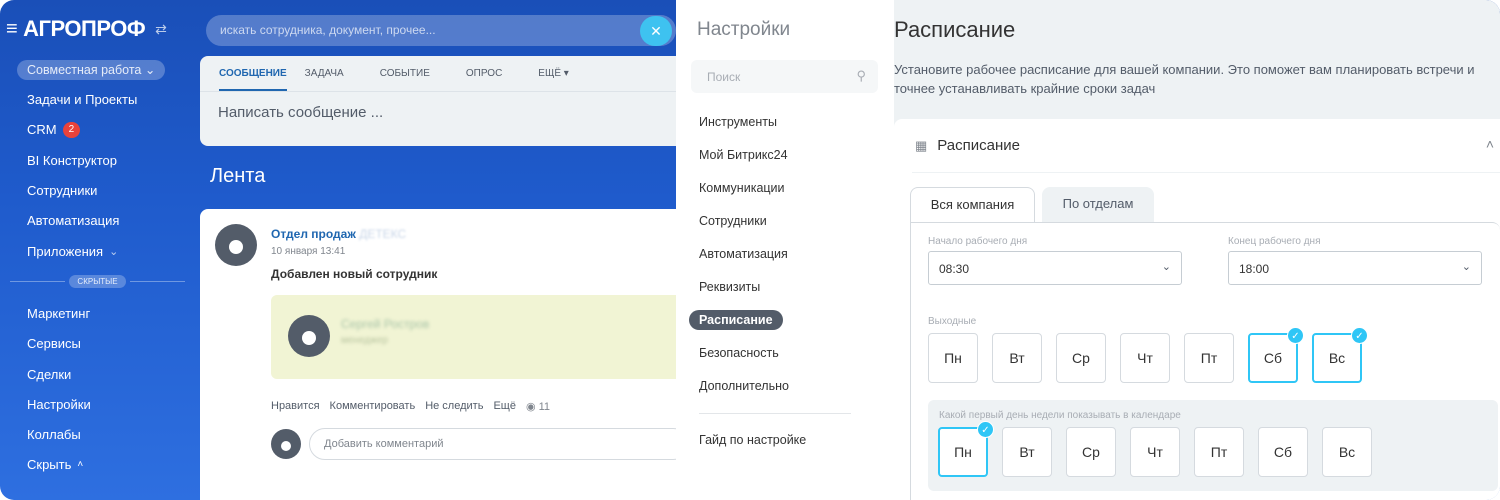 The image size is (1500, 500). Describe the element at coordinates (499, 444) in the screenshot. I see `comment-input: Добавить комментарий` at that location.